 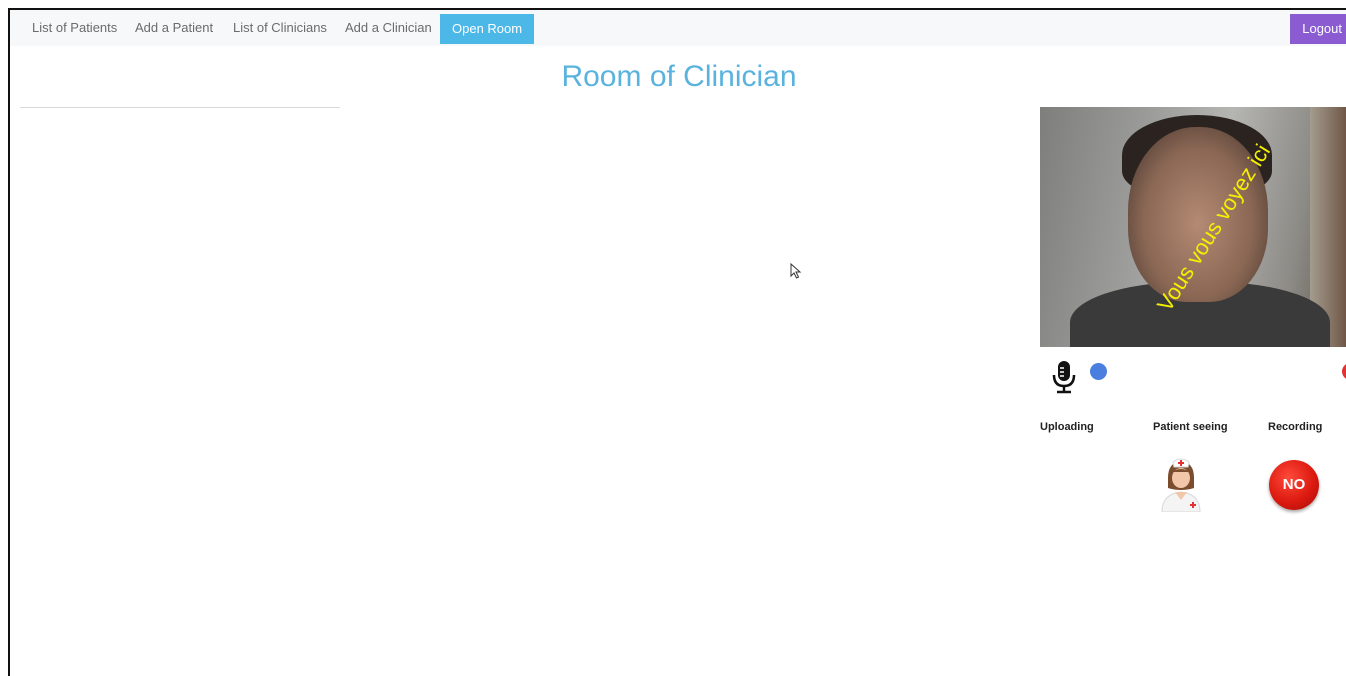 What do you see at coordinates (1181, 486) in the screenshot?
I see `nurse-icon` at bounding box center [1181, 486].